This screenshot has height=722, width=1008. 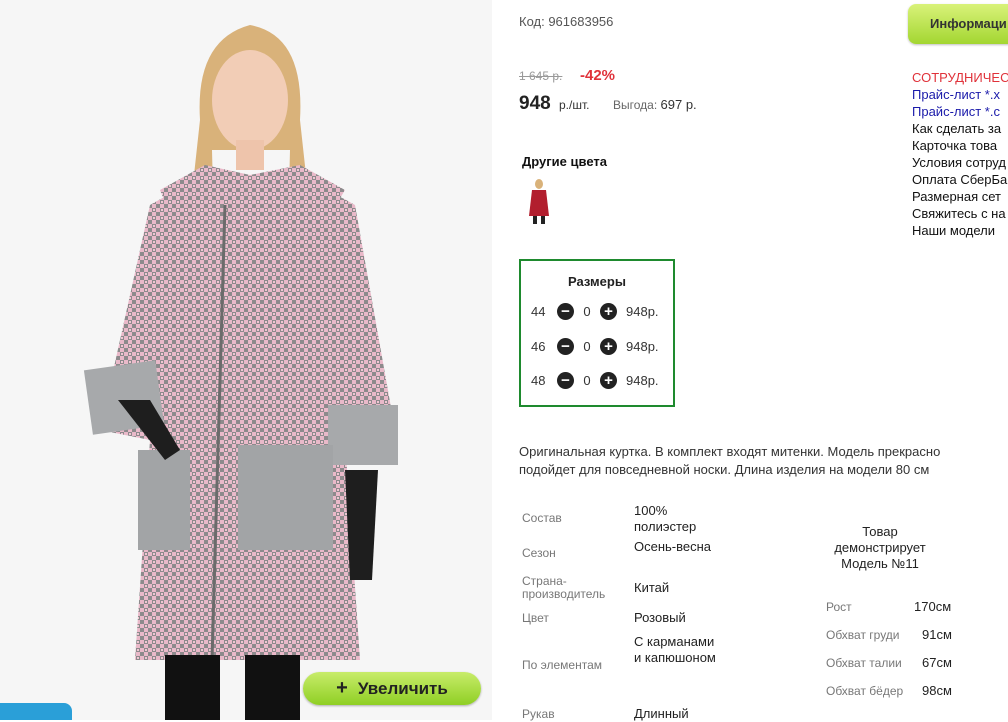 I want to click on spec-value: 100% полиэстер, so click(x=665, y=518).